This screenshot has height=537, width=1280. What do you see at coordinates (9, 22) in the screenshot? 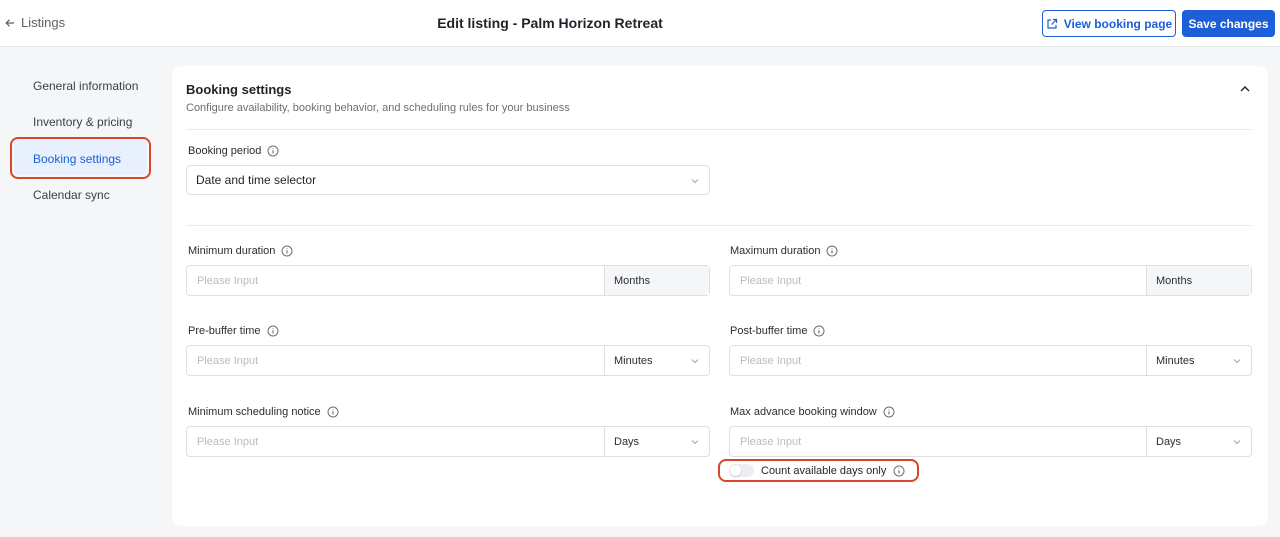
I see `arrow-left-icon` at bounding box center [9, 22].